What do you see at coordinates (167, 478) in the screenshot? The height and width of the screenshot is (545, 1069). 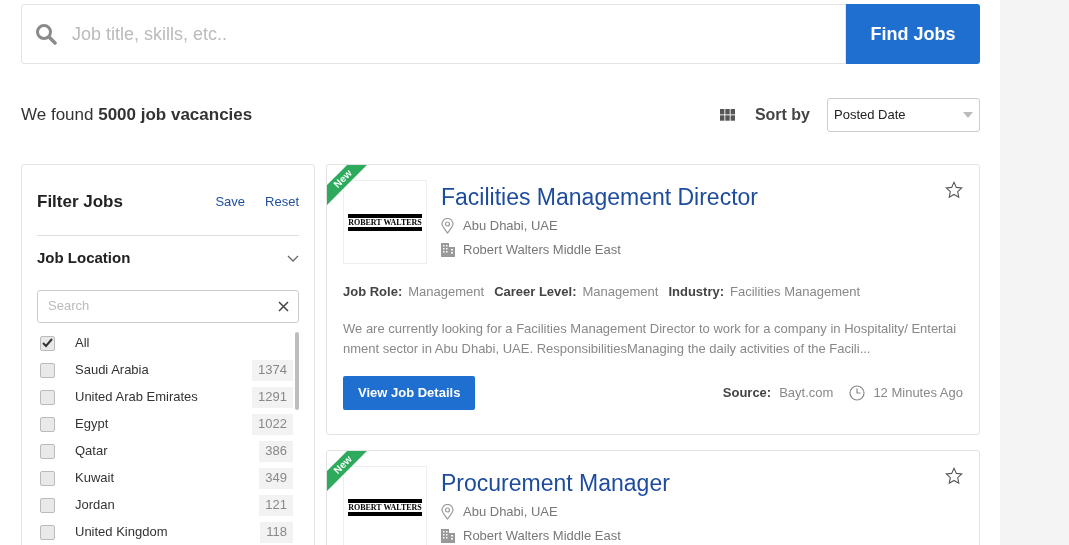 I see `option-label: Kuwait` at bounding box center [167, 478].